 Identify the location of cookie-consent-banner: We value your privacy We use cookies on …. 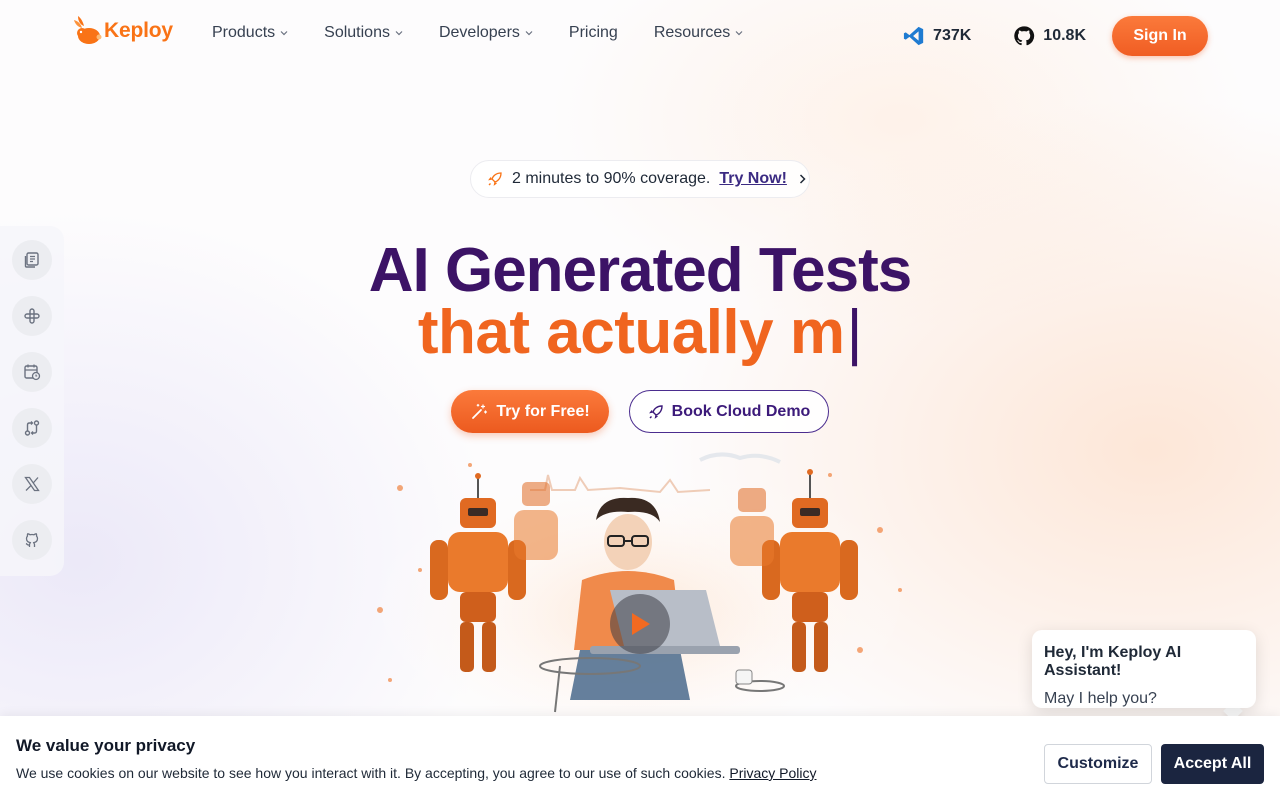
(640, 758).